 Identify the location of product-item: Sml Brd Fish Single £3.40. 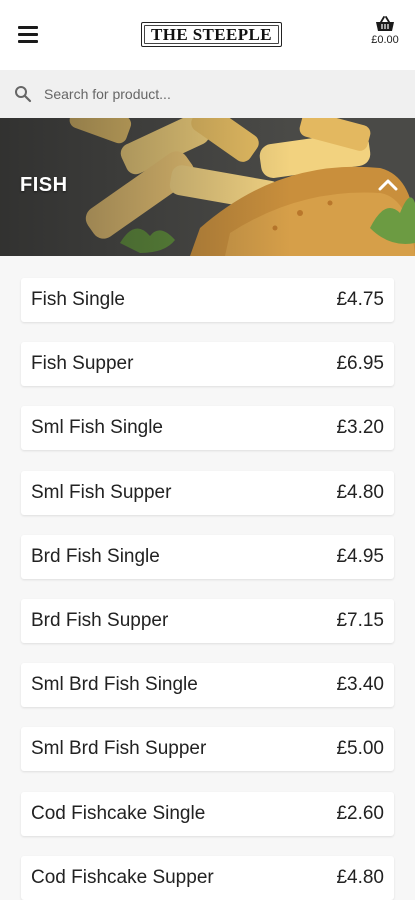
(207, 685).